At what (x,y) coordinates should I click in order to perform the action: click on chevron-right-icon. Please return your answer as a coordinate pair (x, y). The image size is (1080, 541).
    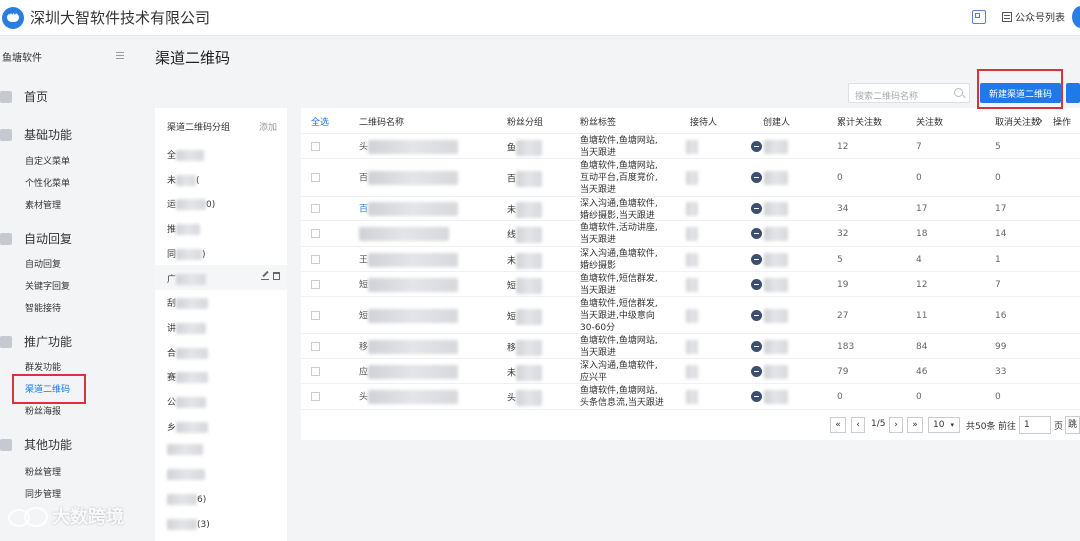
    Looking at the image, I should click on (1039, 121).